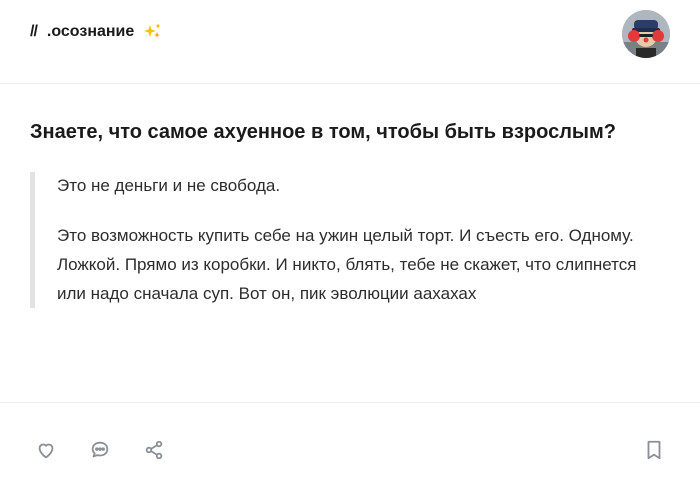 The image size is (700, 496). What do you see at coordinates (34, 31) in the screenshot?
I see `channel-prefix: //` at bounding box center [34, 31].